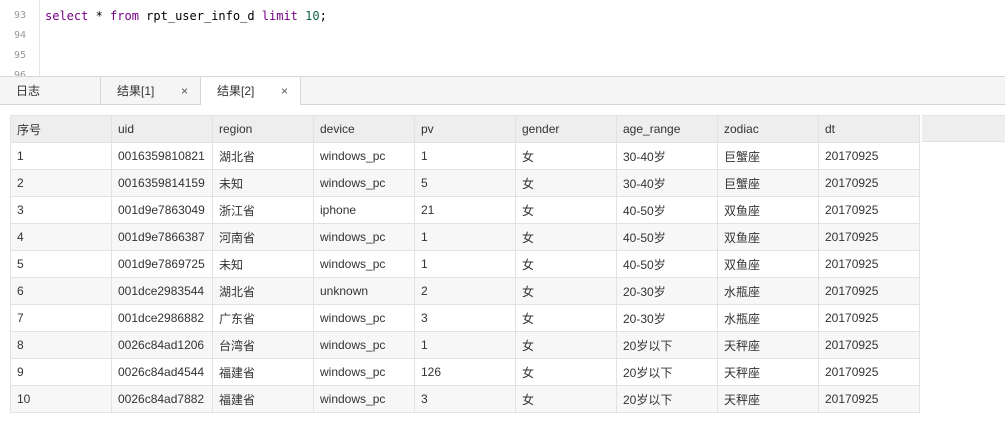 The image size is (1005, 430). I want to click on table-cell: 0016359814159, so click(162, 183).